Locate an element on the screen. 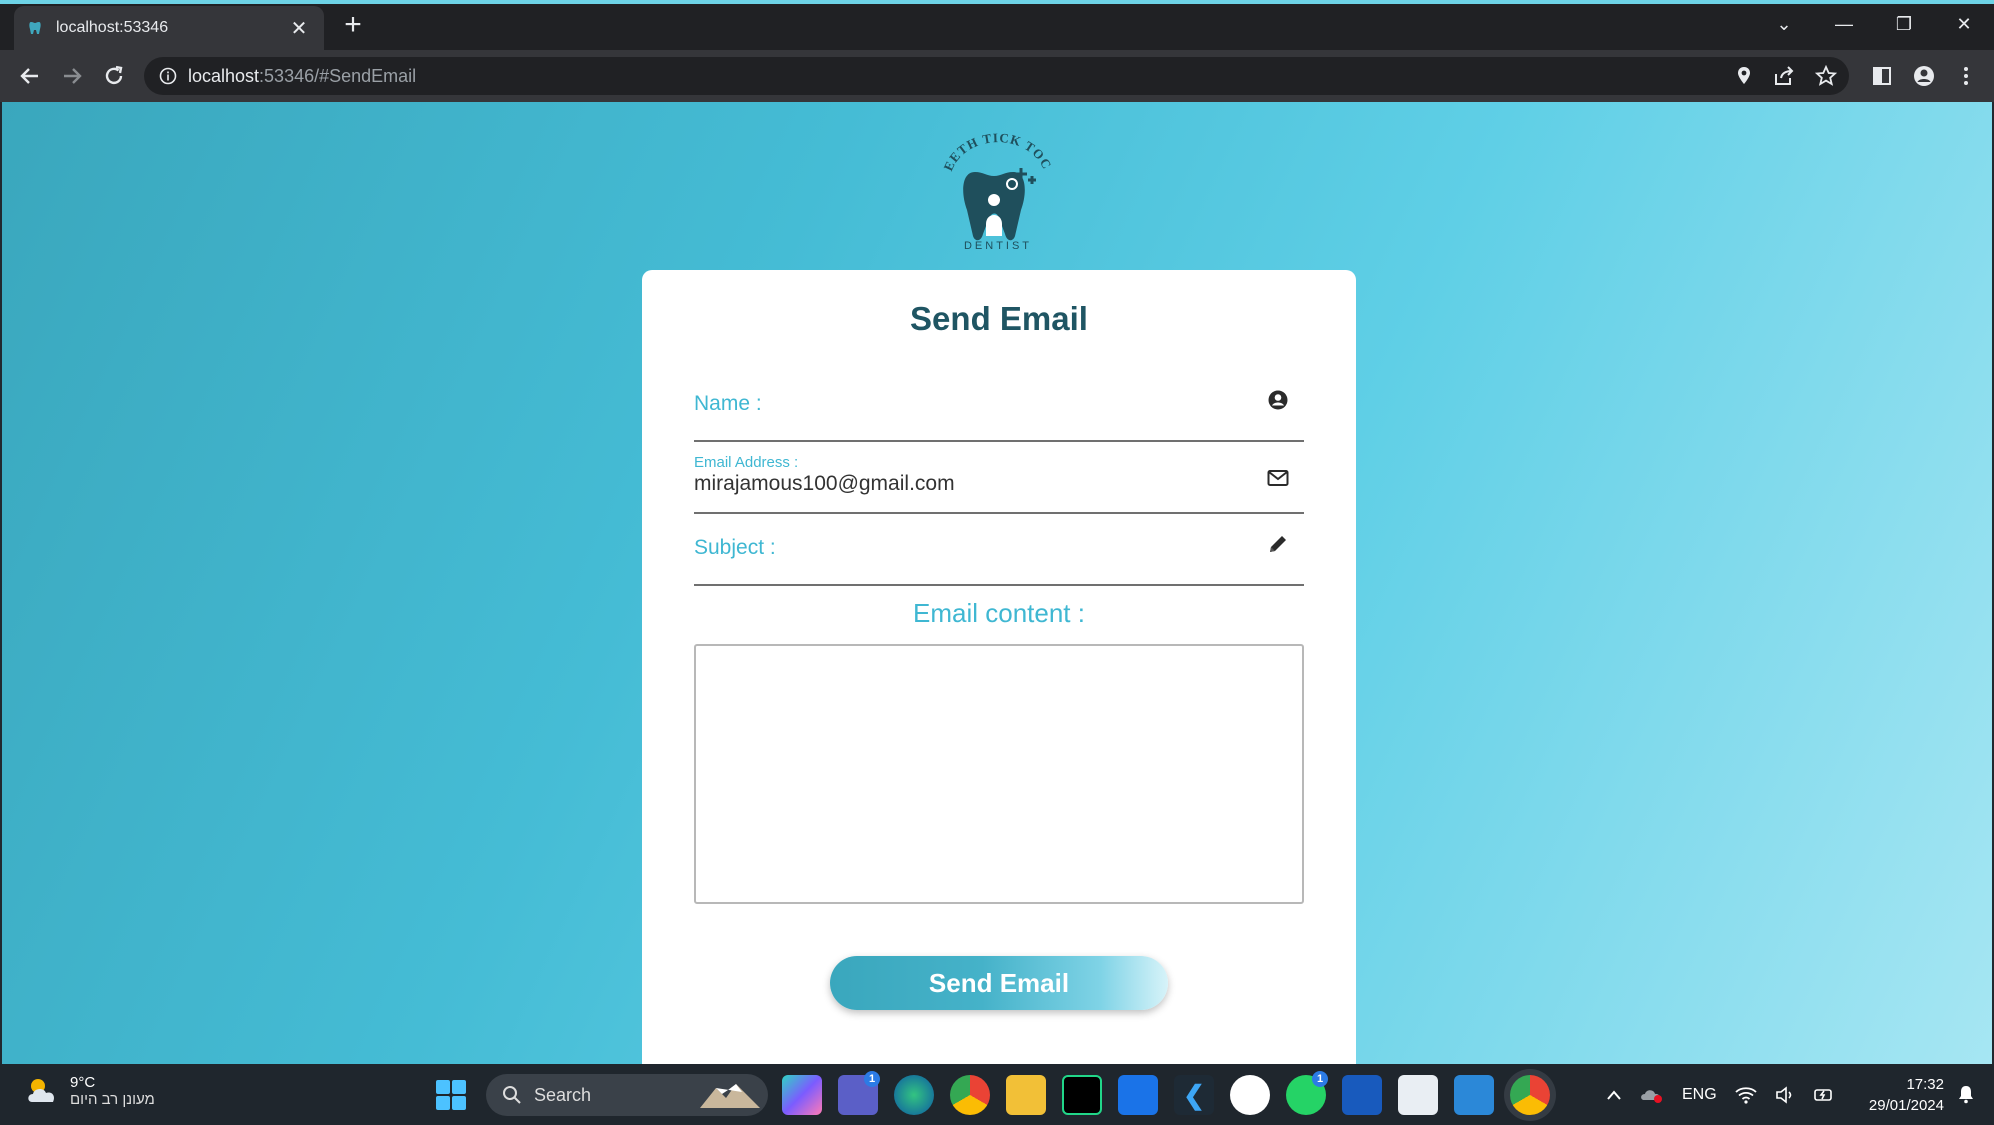  tab-close-icon: ✕ is located at coordinates (299, 28).